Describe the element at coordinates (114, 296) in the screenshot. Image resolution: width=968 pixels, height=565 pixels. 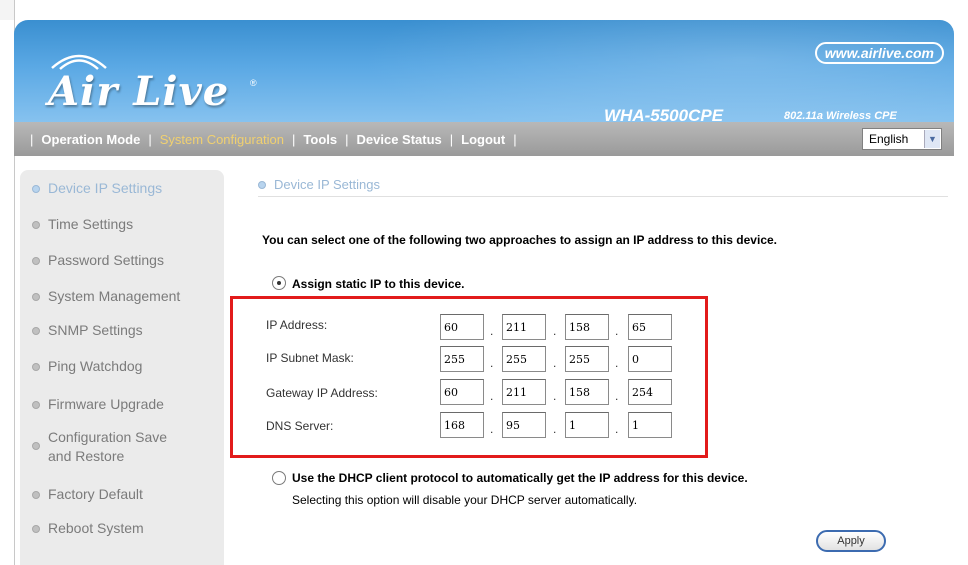
I see `sidebar-item-label: System Management` at that location.